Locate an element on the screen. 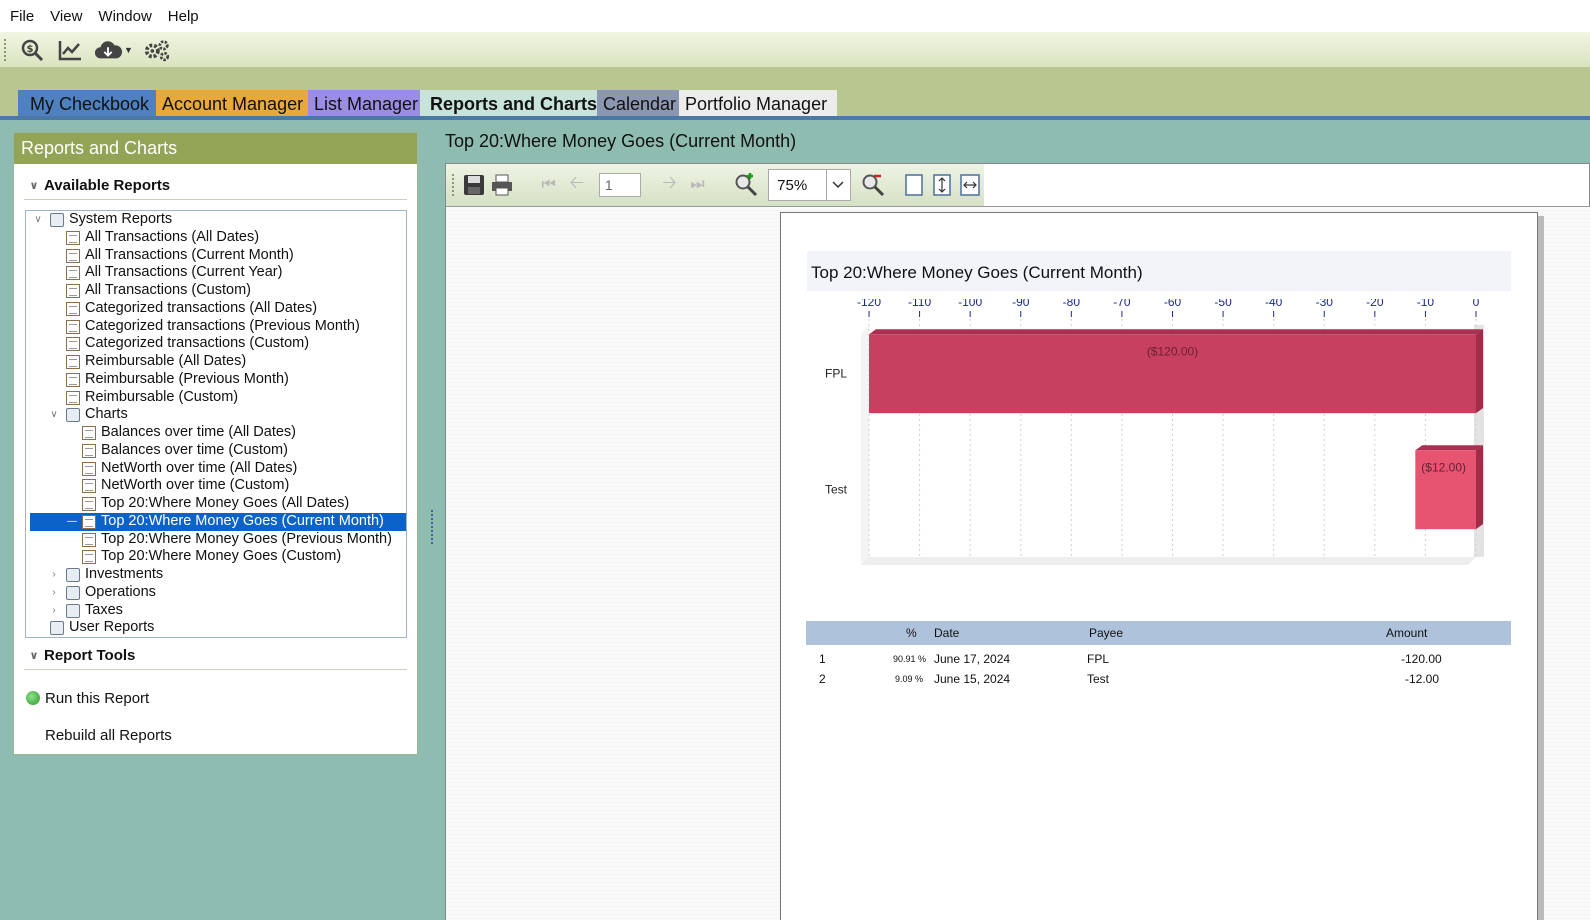 This screenshot has height=920, width=1590. tree-item-chart: Top 20:Where Money Goes (Previous Month) is located at coordinates (216, 540).